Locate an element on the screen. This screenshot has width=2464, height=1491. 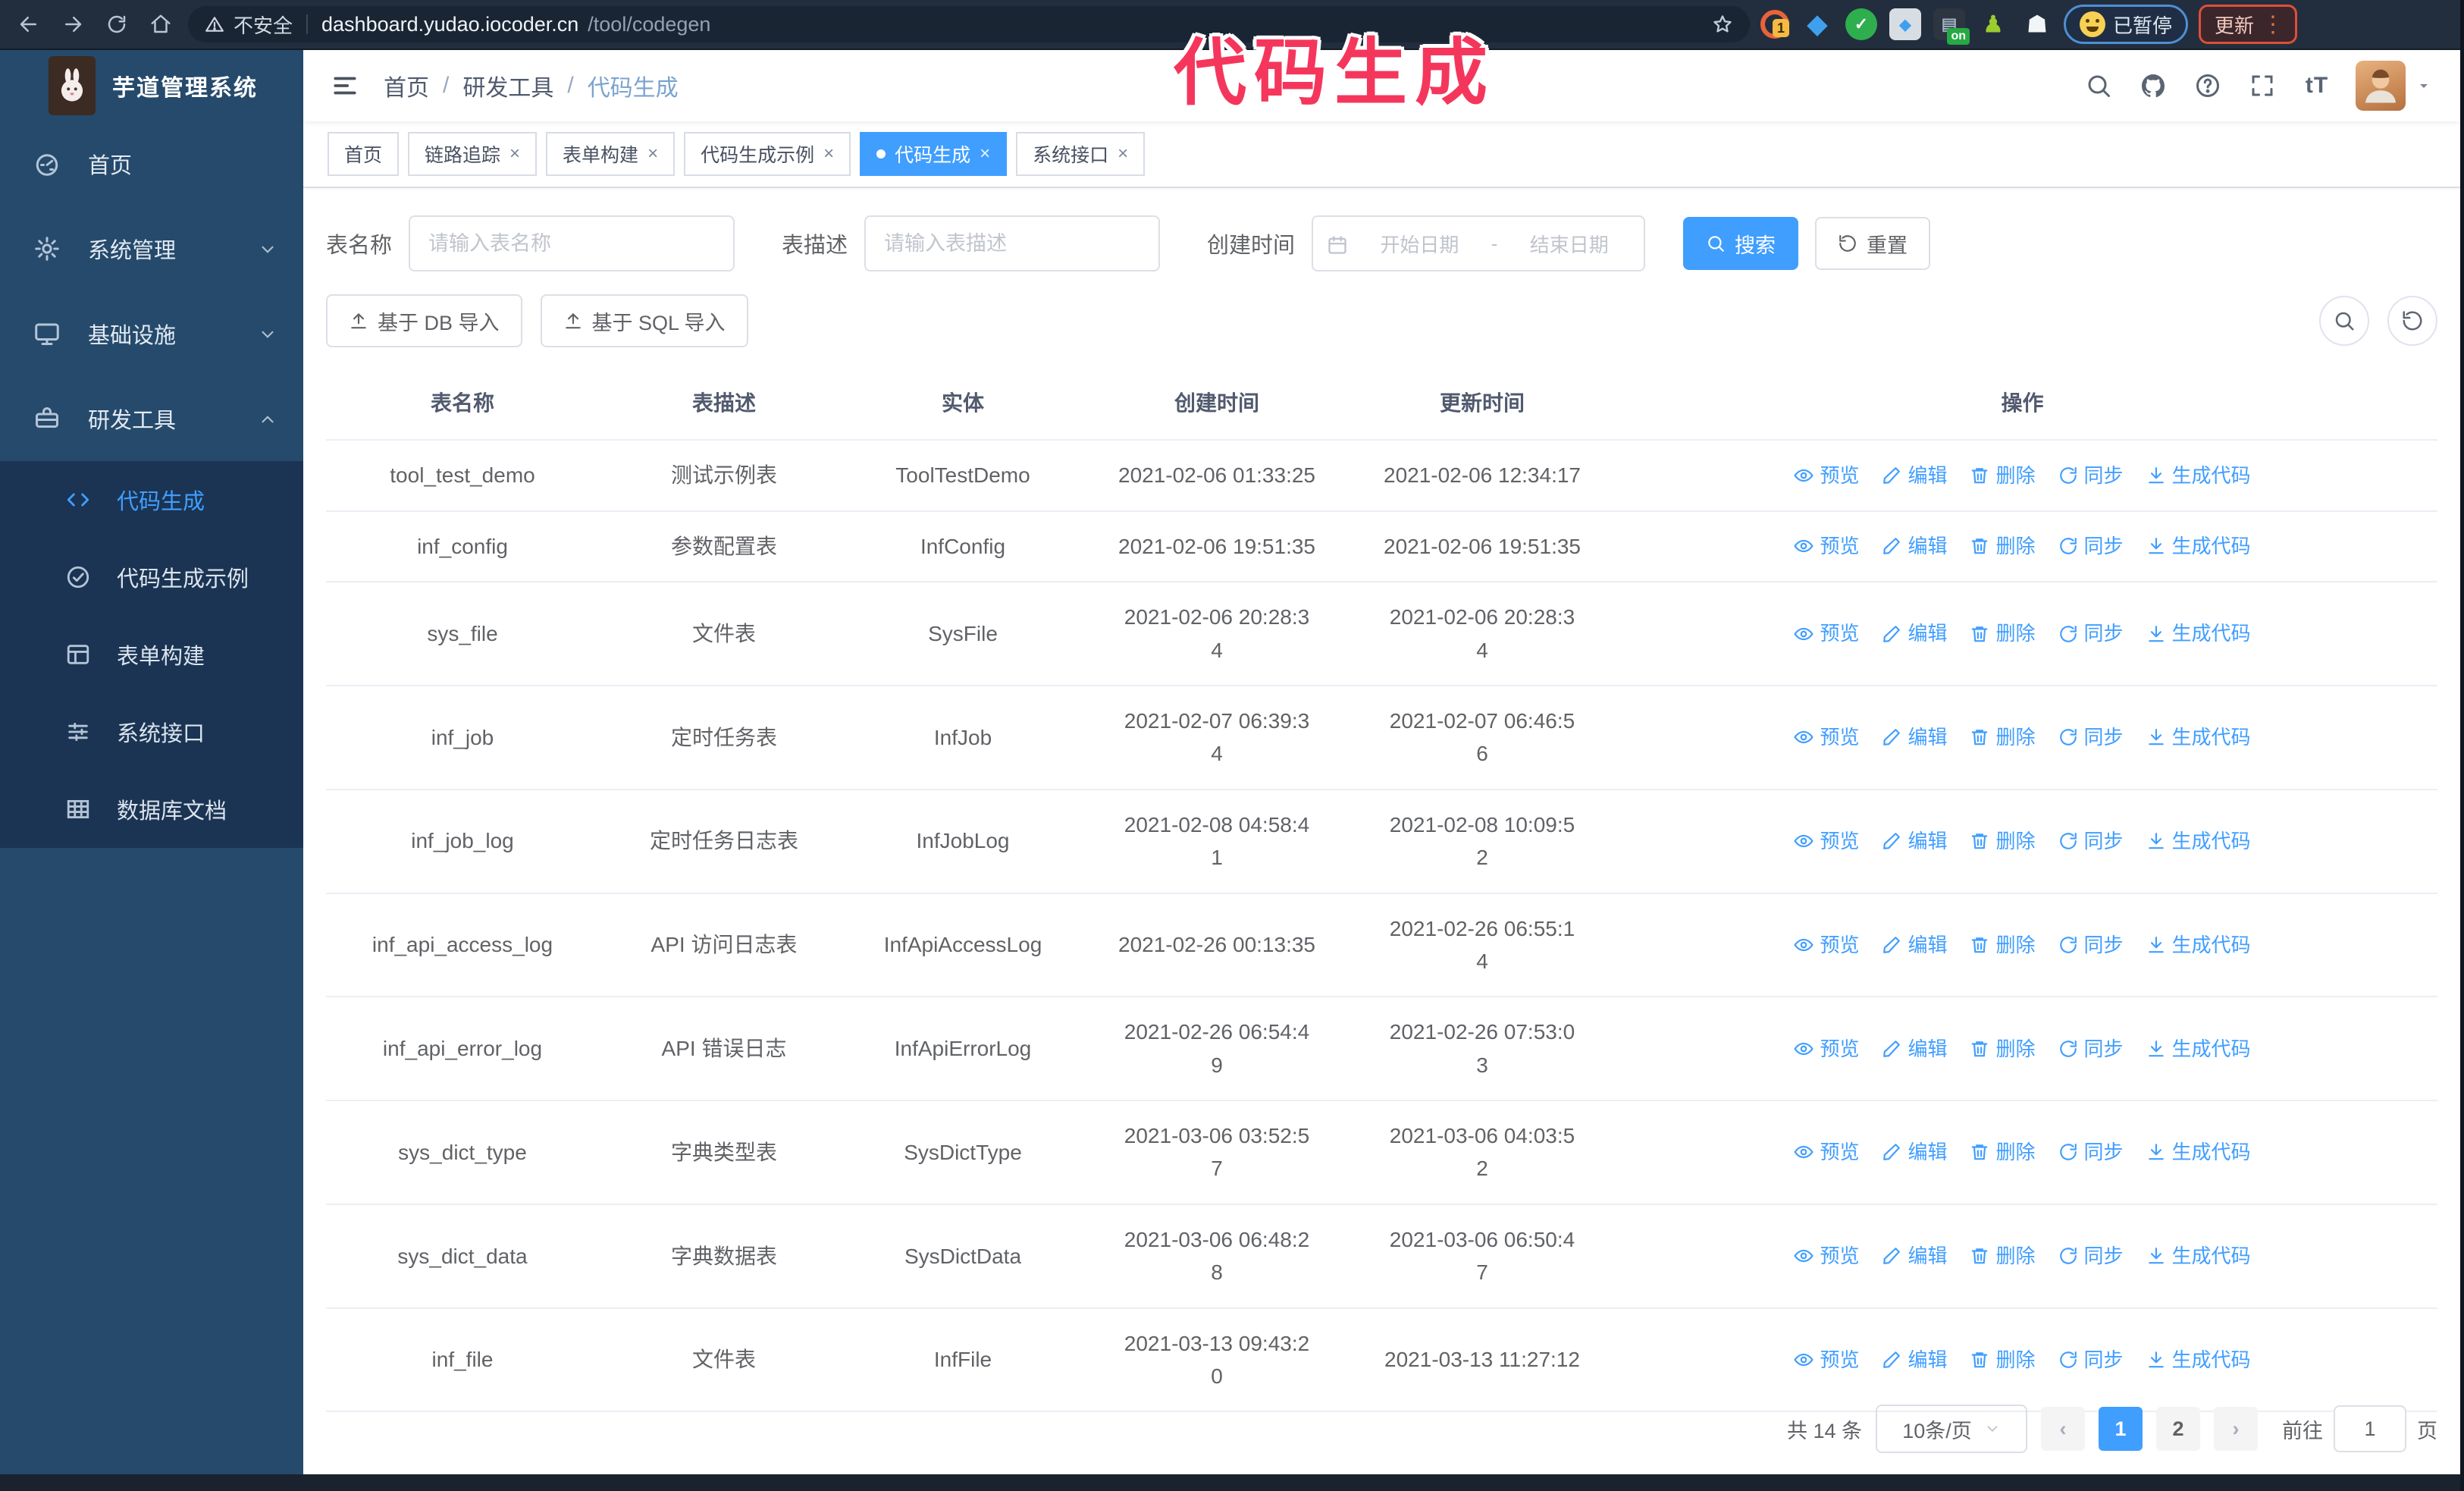
browser-home-icon is located at coordinates (160, 24).